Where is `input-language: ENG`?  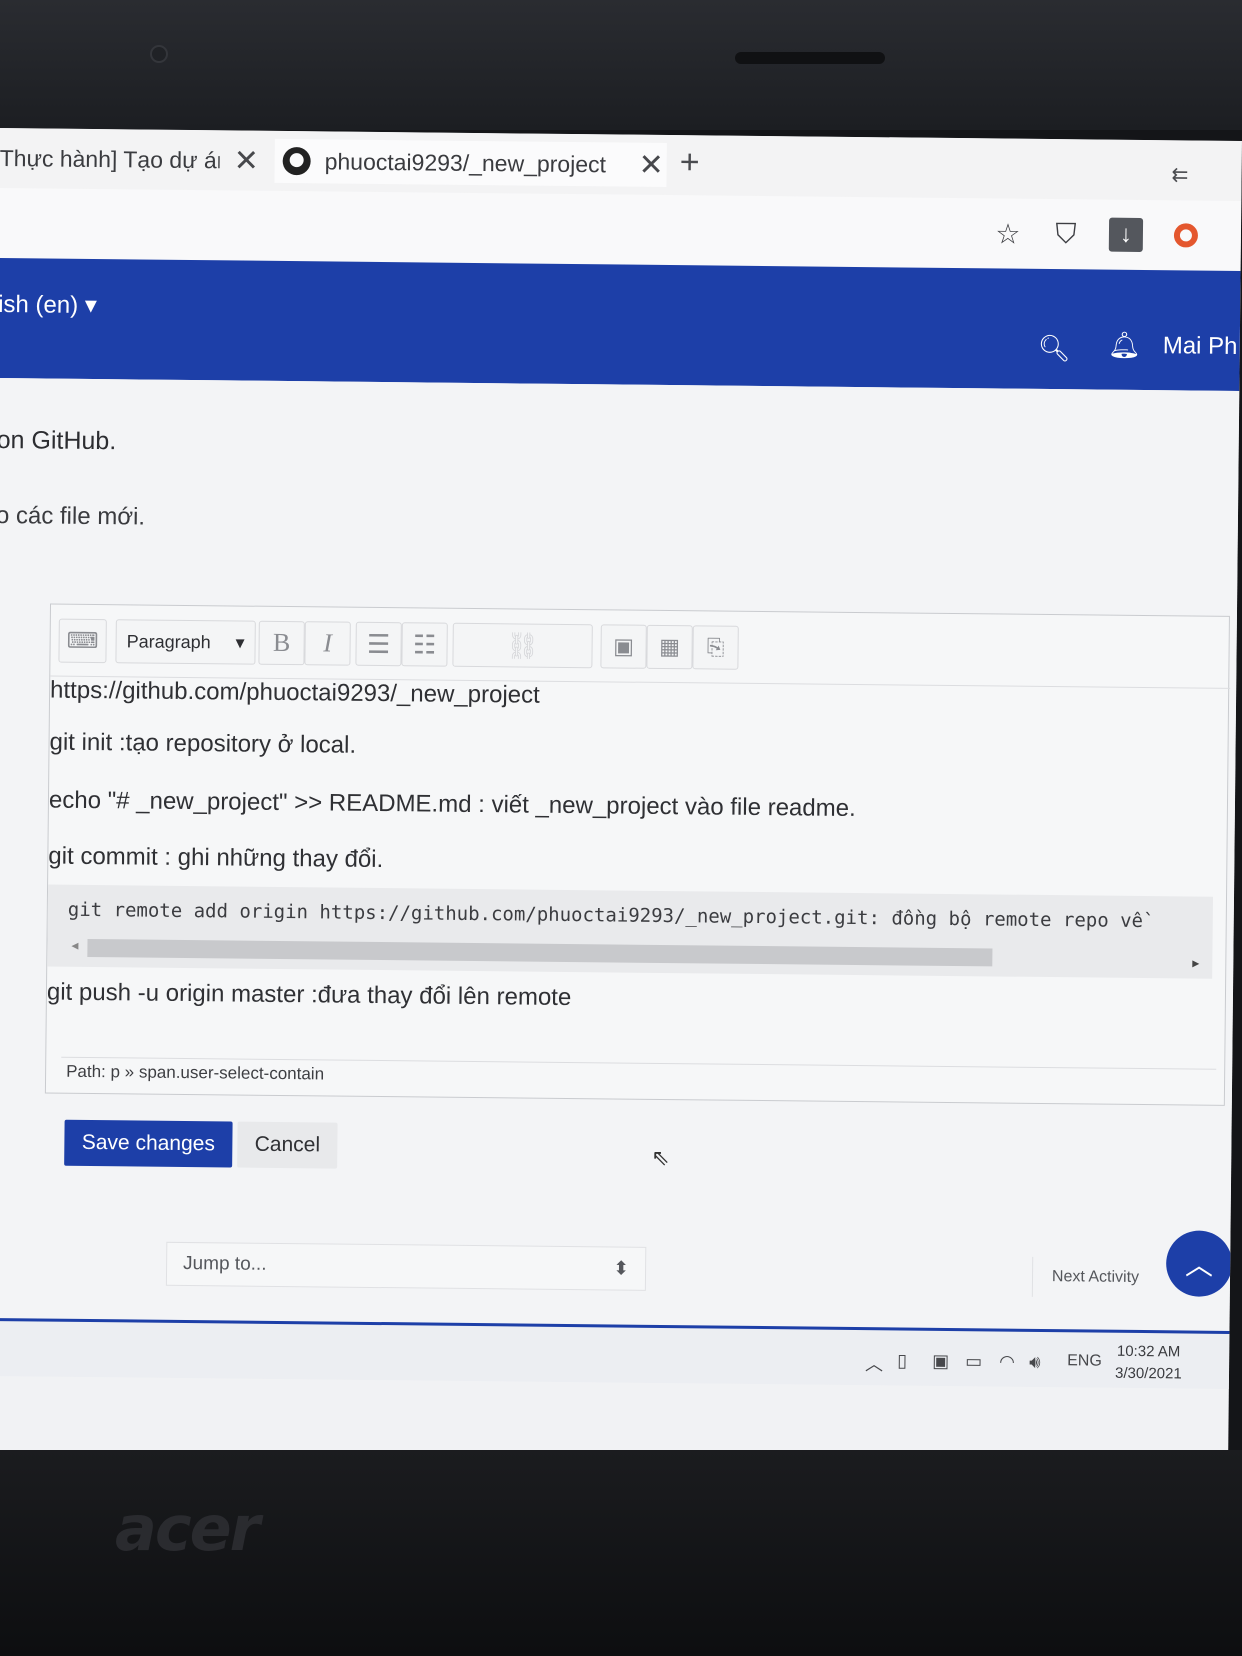
input-language: ENG is located at coordinates (1084, 1361).